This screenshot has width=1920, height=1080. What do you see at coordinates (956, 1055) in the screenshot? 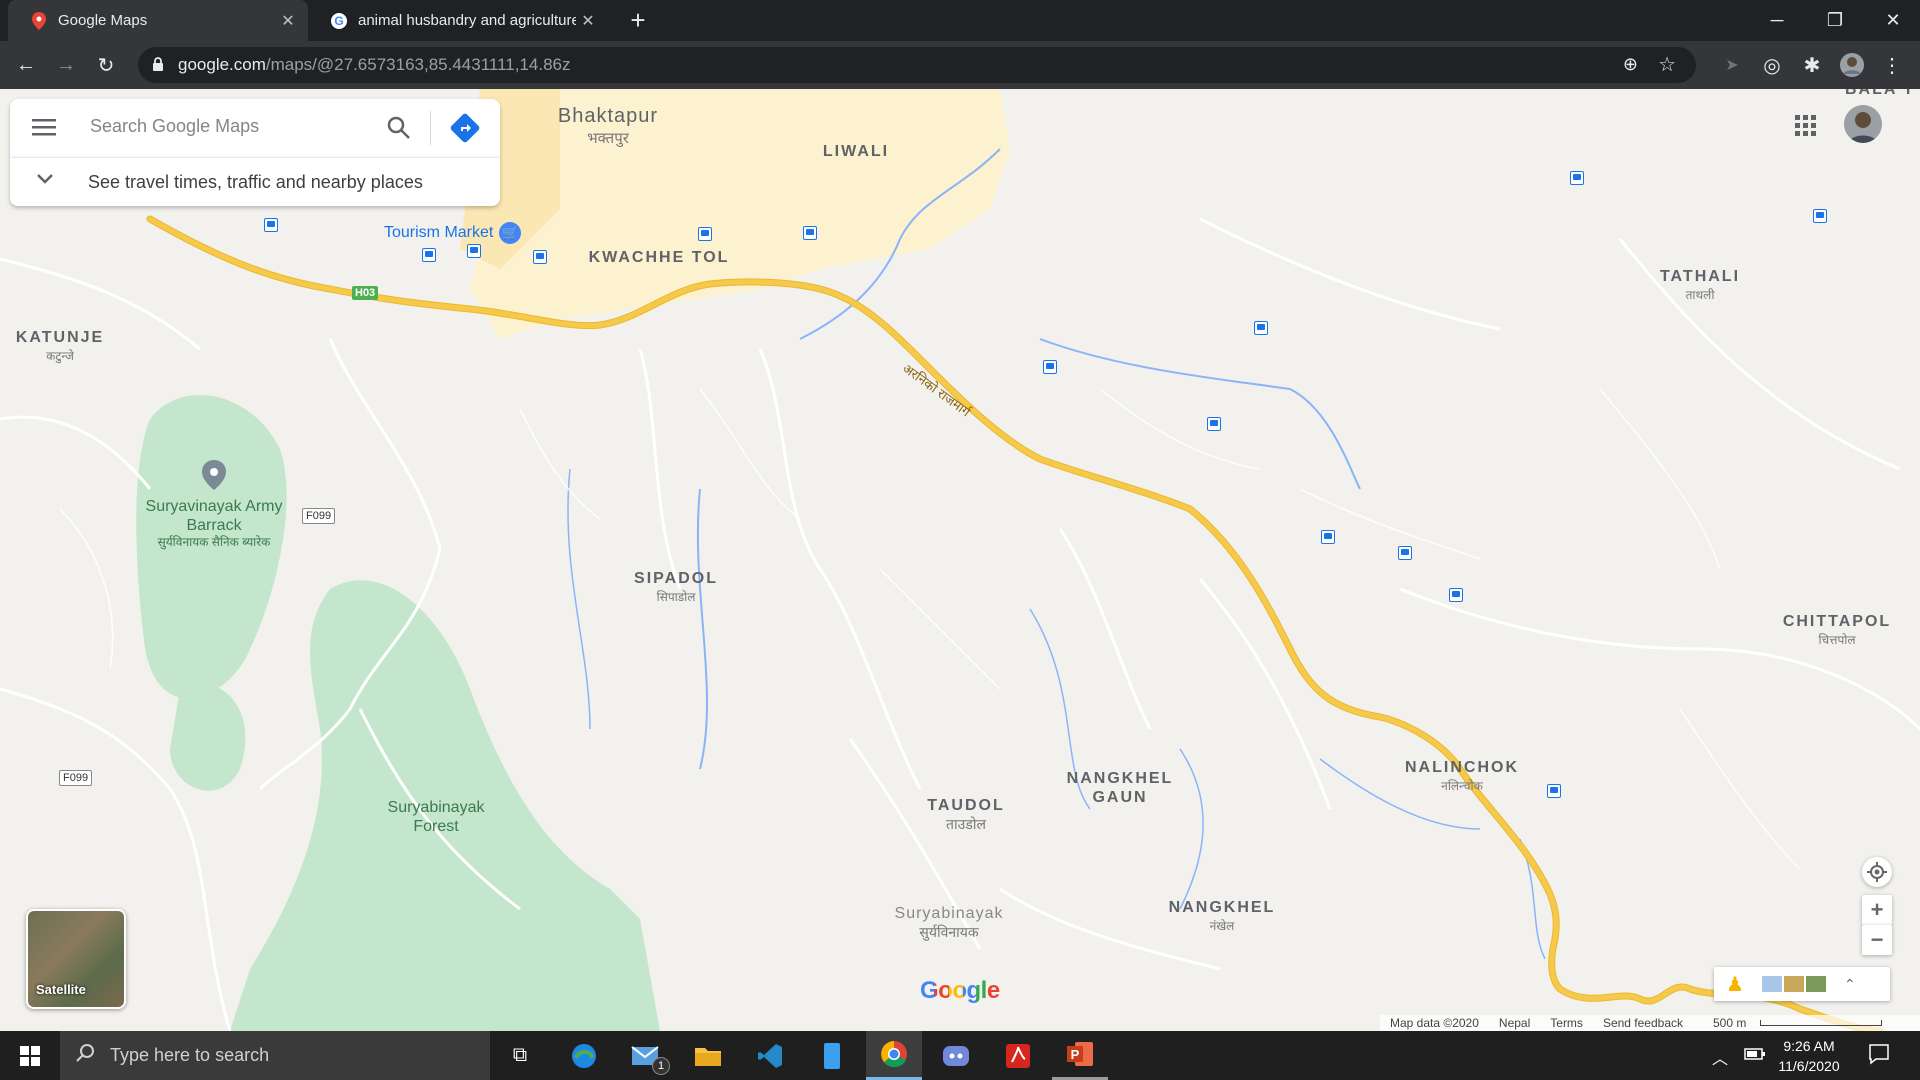
I see `discord-icon` at bounding box center [956, 1055].